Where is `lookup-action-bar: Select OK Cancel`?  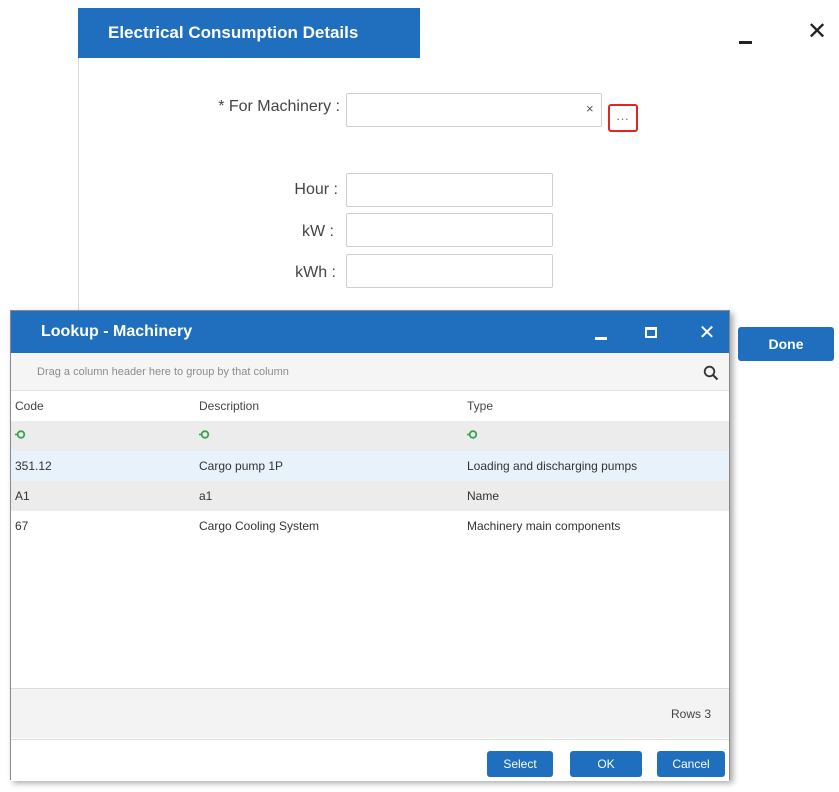
lookup-action-bar: Select OK Cancel is located at coordinates (370, 760).